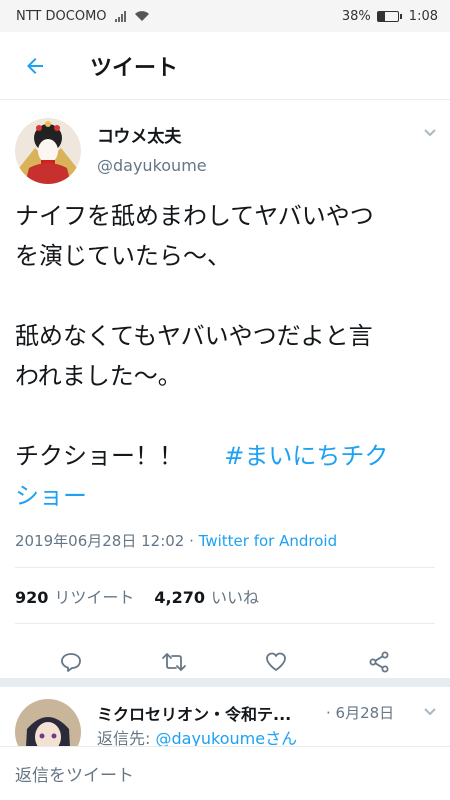  I want to click on tweet-text-line: 舐めなくてもヤバいやつだよと言, so click(194, 336).